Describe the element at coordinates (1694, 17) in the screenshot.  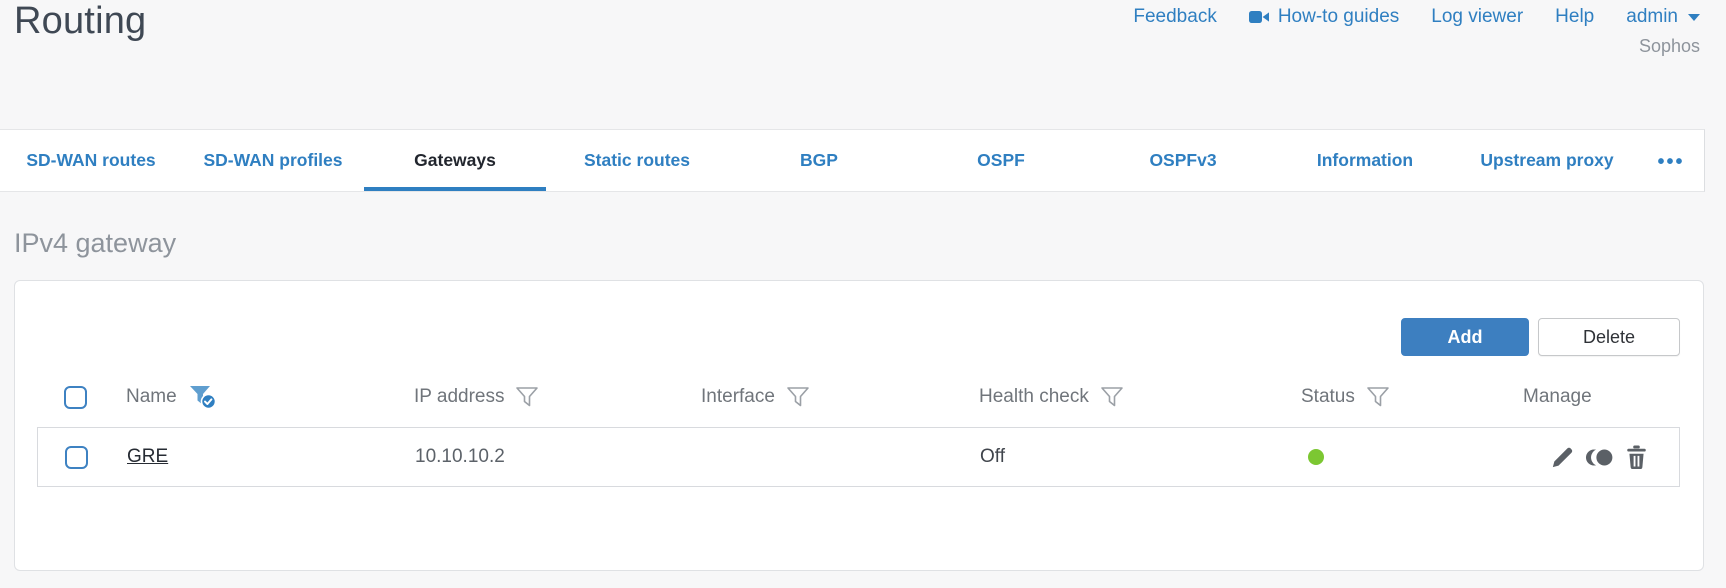
I see `chevron-down-icon` at that location.